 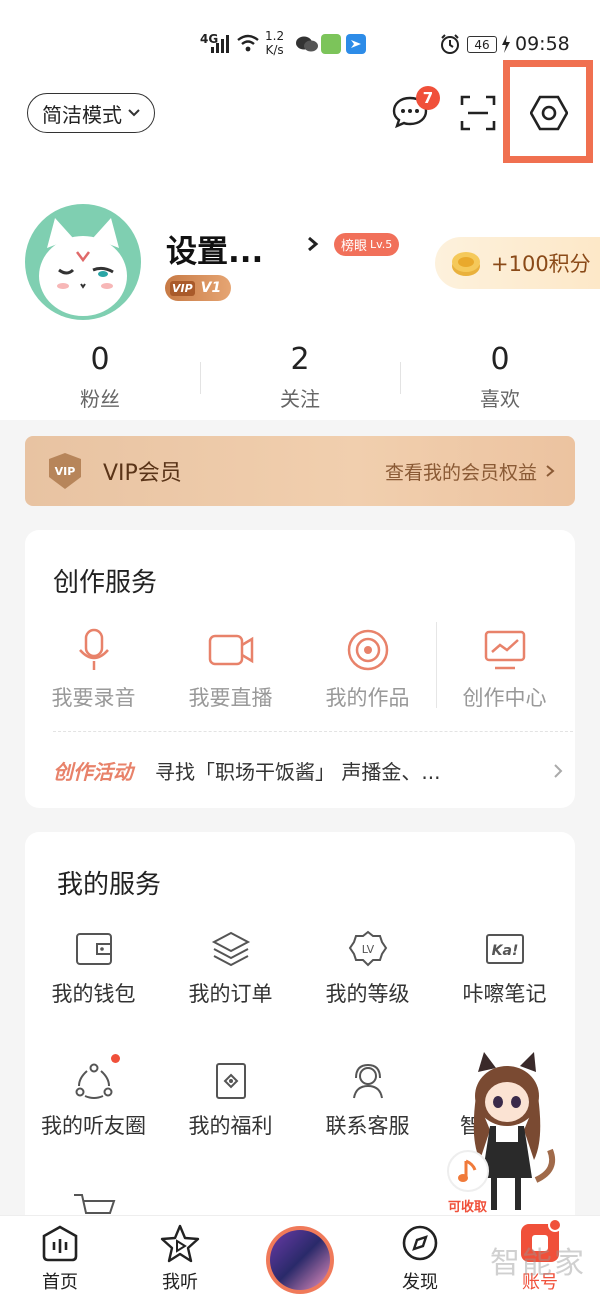 What do you see at coordinates (504, 650) in the screenshot?
I see `monitor-chart-icon` at bounding box center [504, 650].